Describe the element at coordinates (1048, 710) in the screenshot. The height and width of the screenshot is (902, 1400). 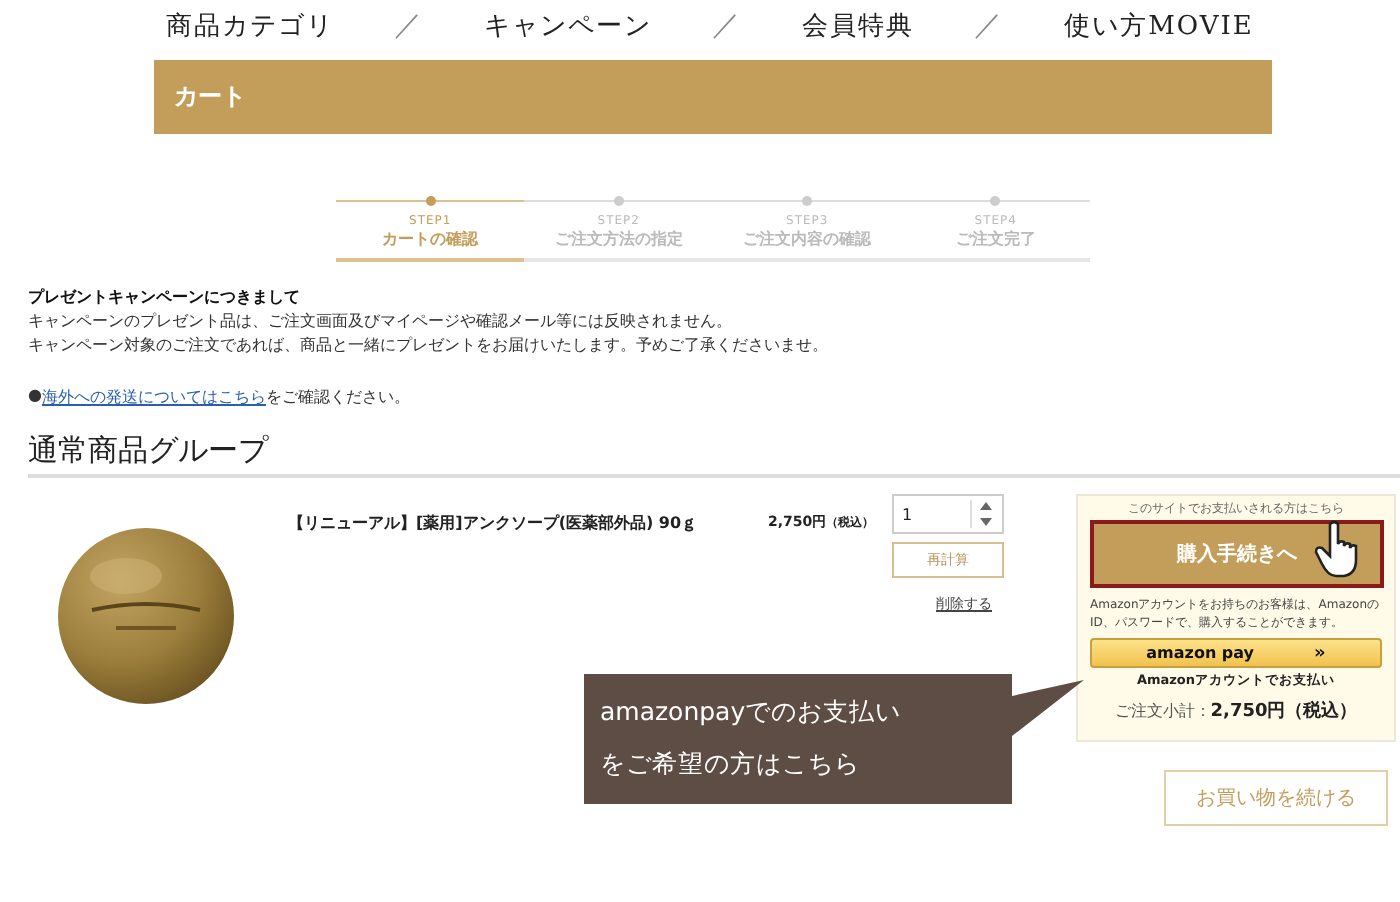
I see `tooltip-tail` at that location.